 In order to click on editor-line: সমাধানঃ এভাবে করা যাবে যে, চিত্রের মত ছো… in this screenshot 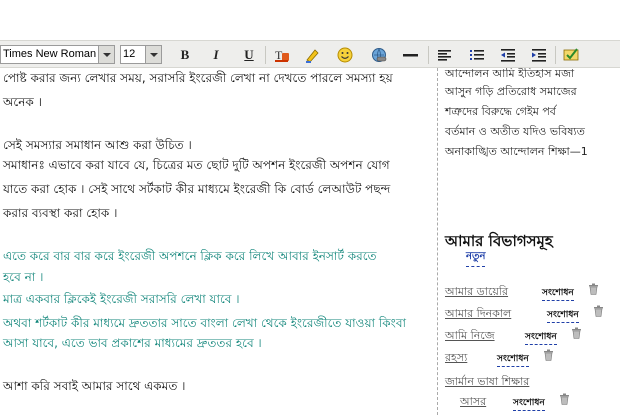, I will do `click(196, 165)`.